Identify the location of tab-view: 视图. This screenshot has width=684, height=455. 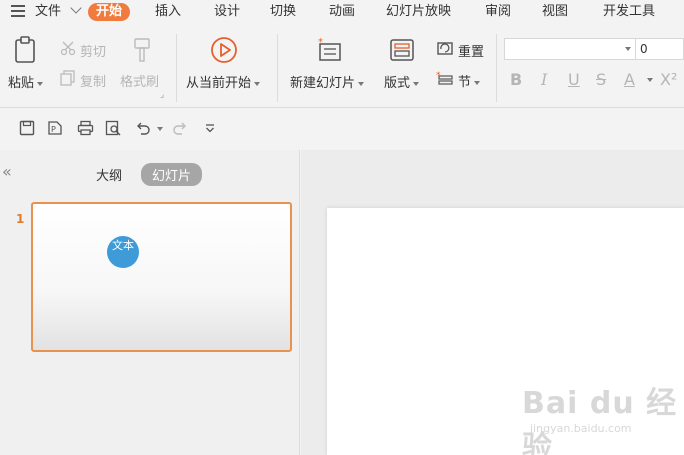
(555, 12).